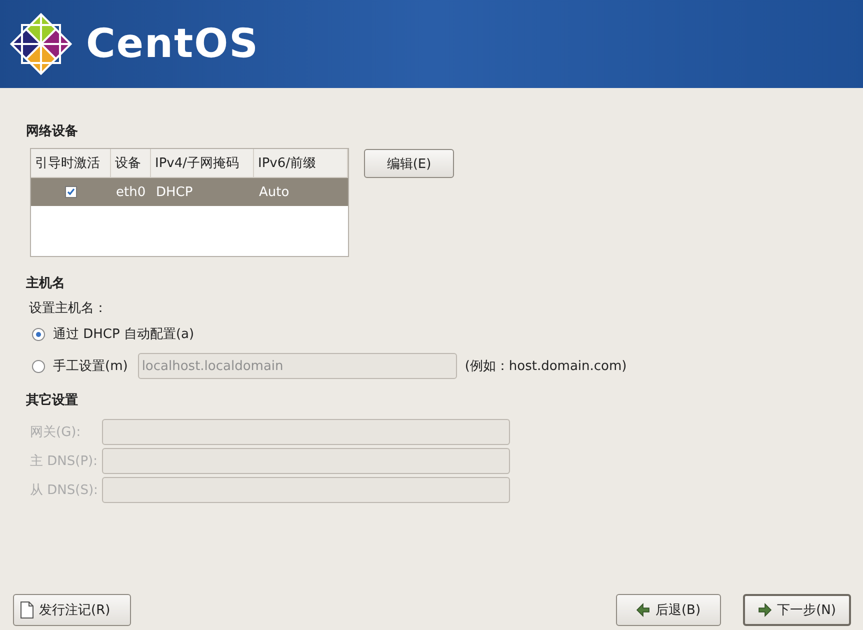 Image resolution: width=863 pixels, height=630 pixels. What do you see at coordinates (90, 366) in the screenshot?
I see `radio-label: 手工设置(m)` at bounding box center [90, 366].